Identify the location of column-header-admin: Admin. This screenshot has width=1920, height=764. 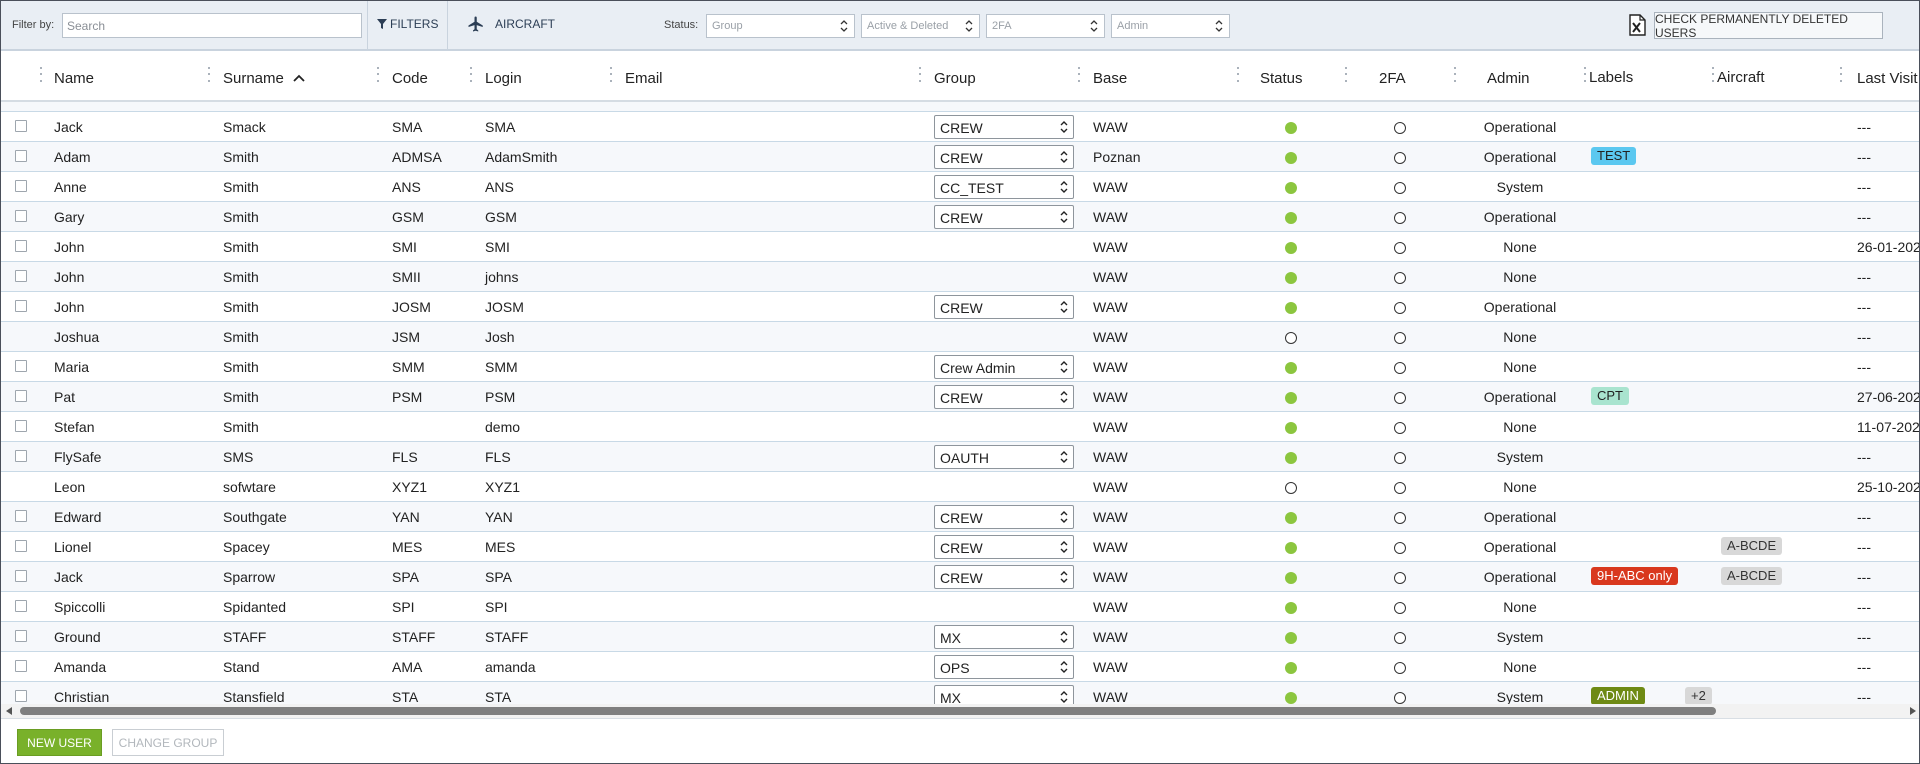
(1508, 78).